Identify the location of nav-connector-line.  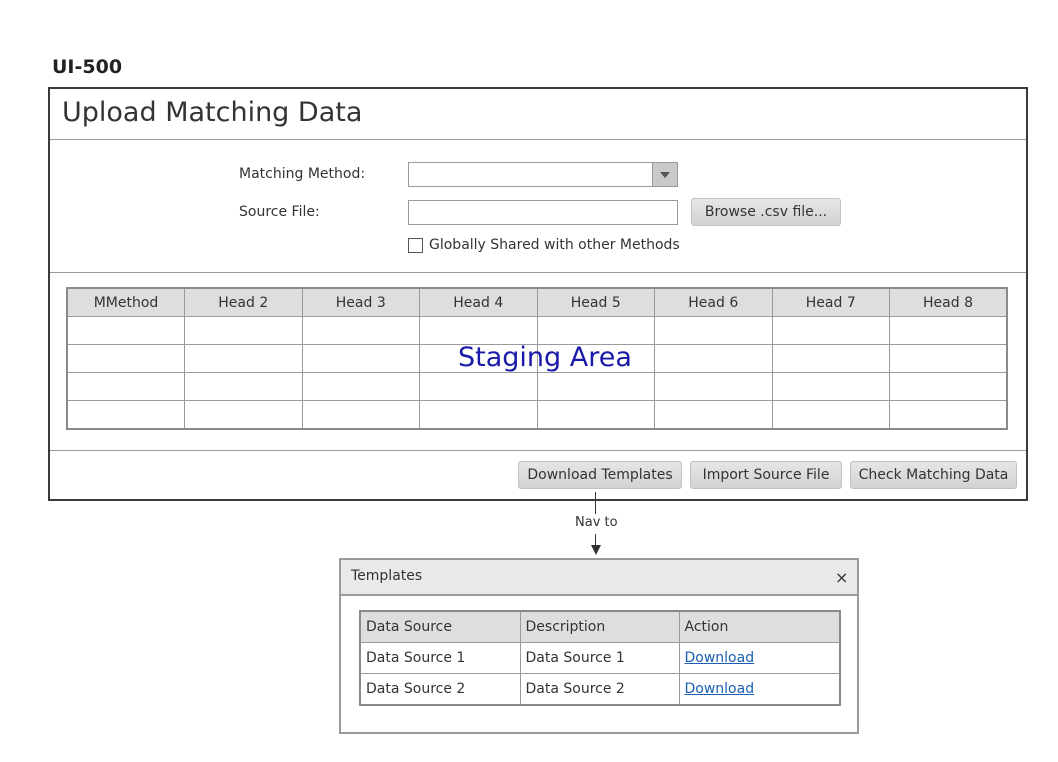
(595, 503).